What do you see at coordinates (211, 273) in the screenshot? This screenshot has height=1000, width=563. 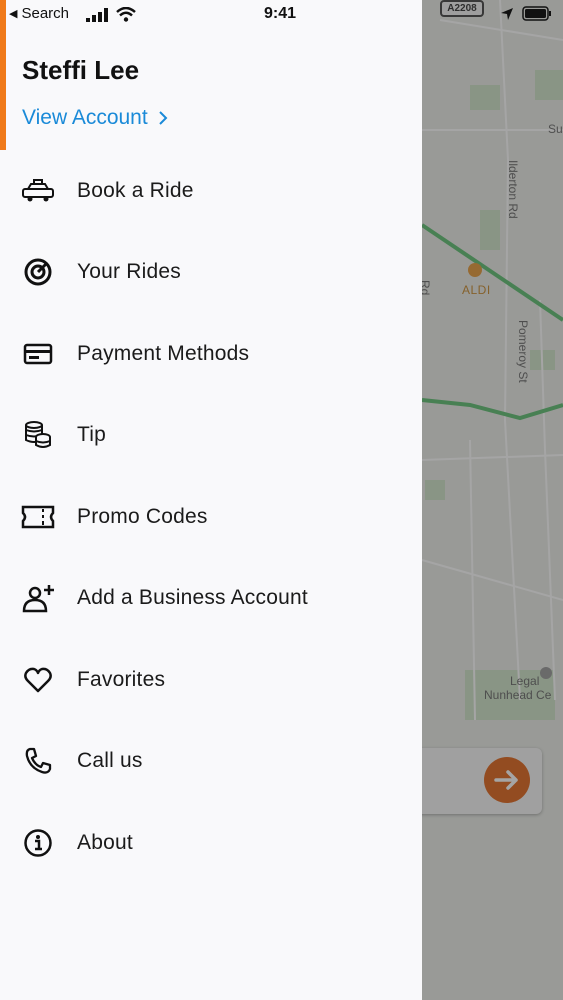 I see `menu-item-your-rides: Your Rides` at bounding box center [211, 273].